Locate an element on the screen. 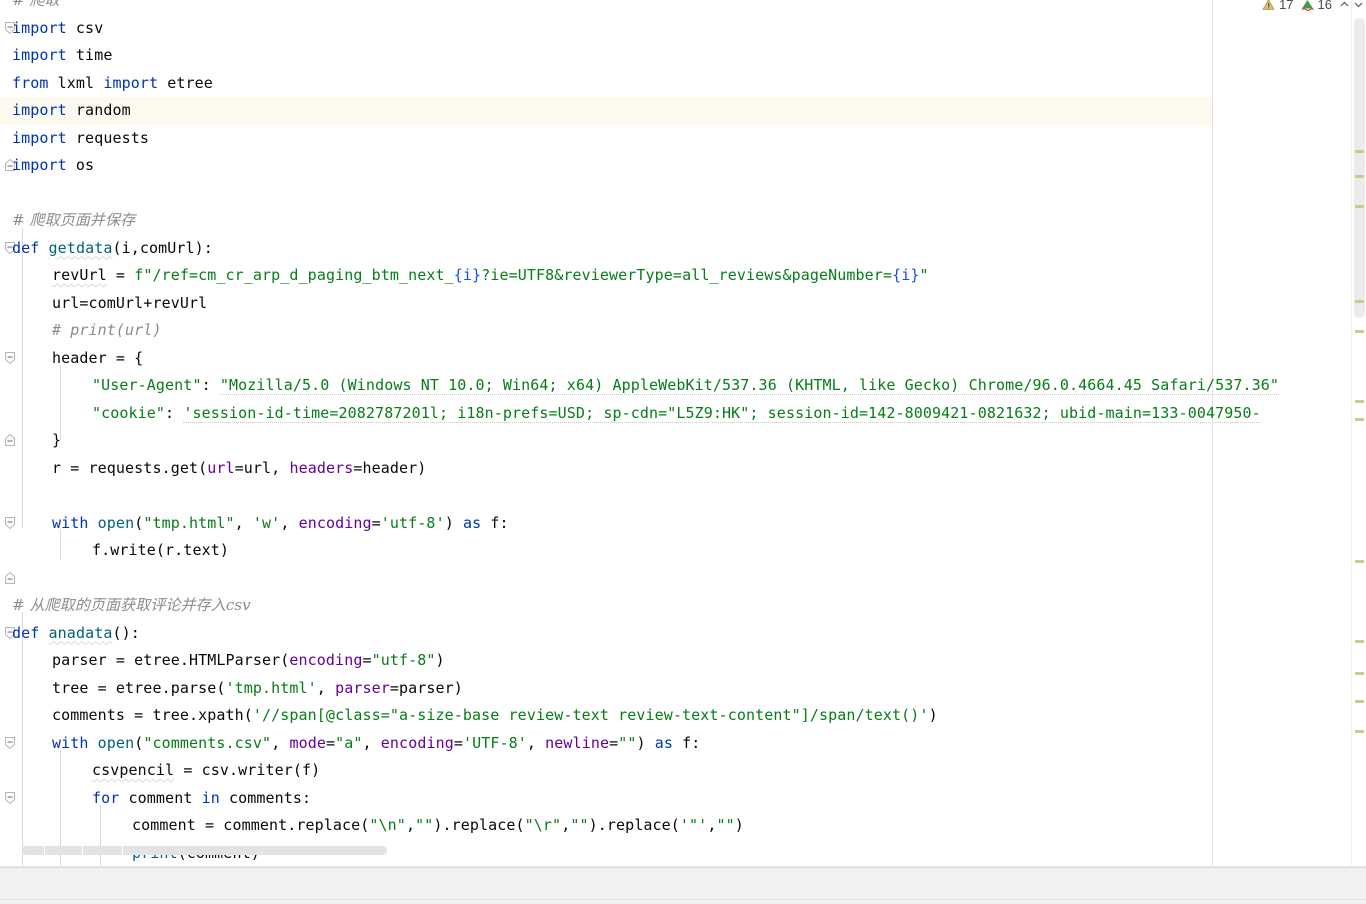 The width and height of the screenshot is (1366, 904). code-line-text: def getdata(i,comUrl): is located at coordinates (106, 249).